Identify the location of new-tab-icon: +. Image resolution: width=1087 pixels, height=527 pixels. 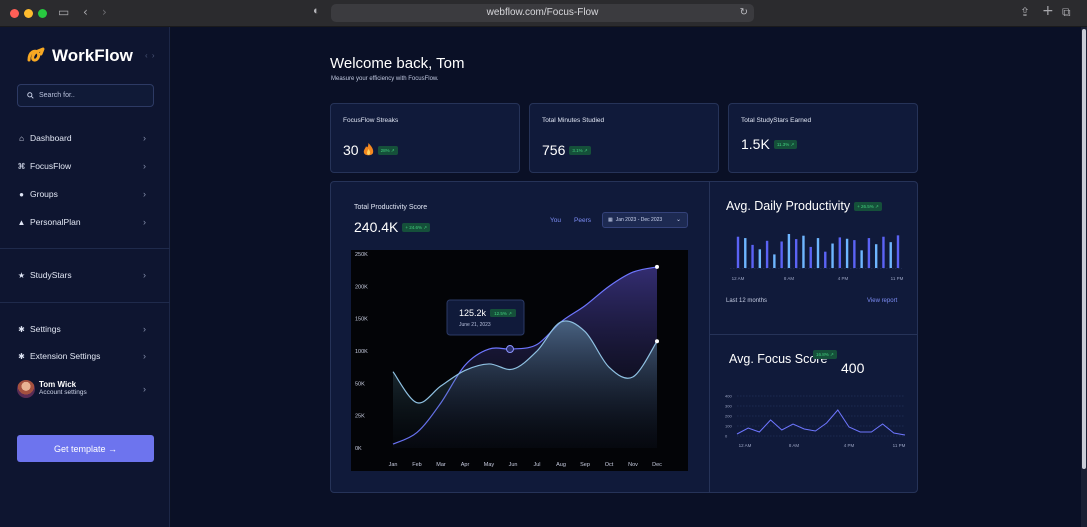
(1048, 11).